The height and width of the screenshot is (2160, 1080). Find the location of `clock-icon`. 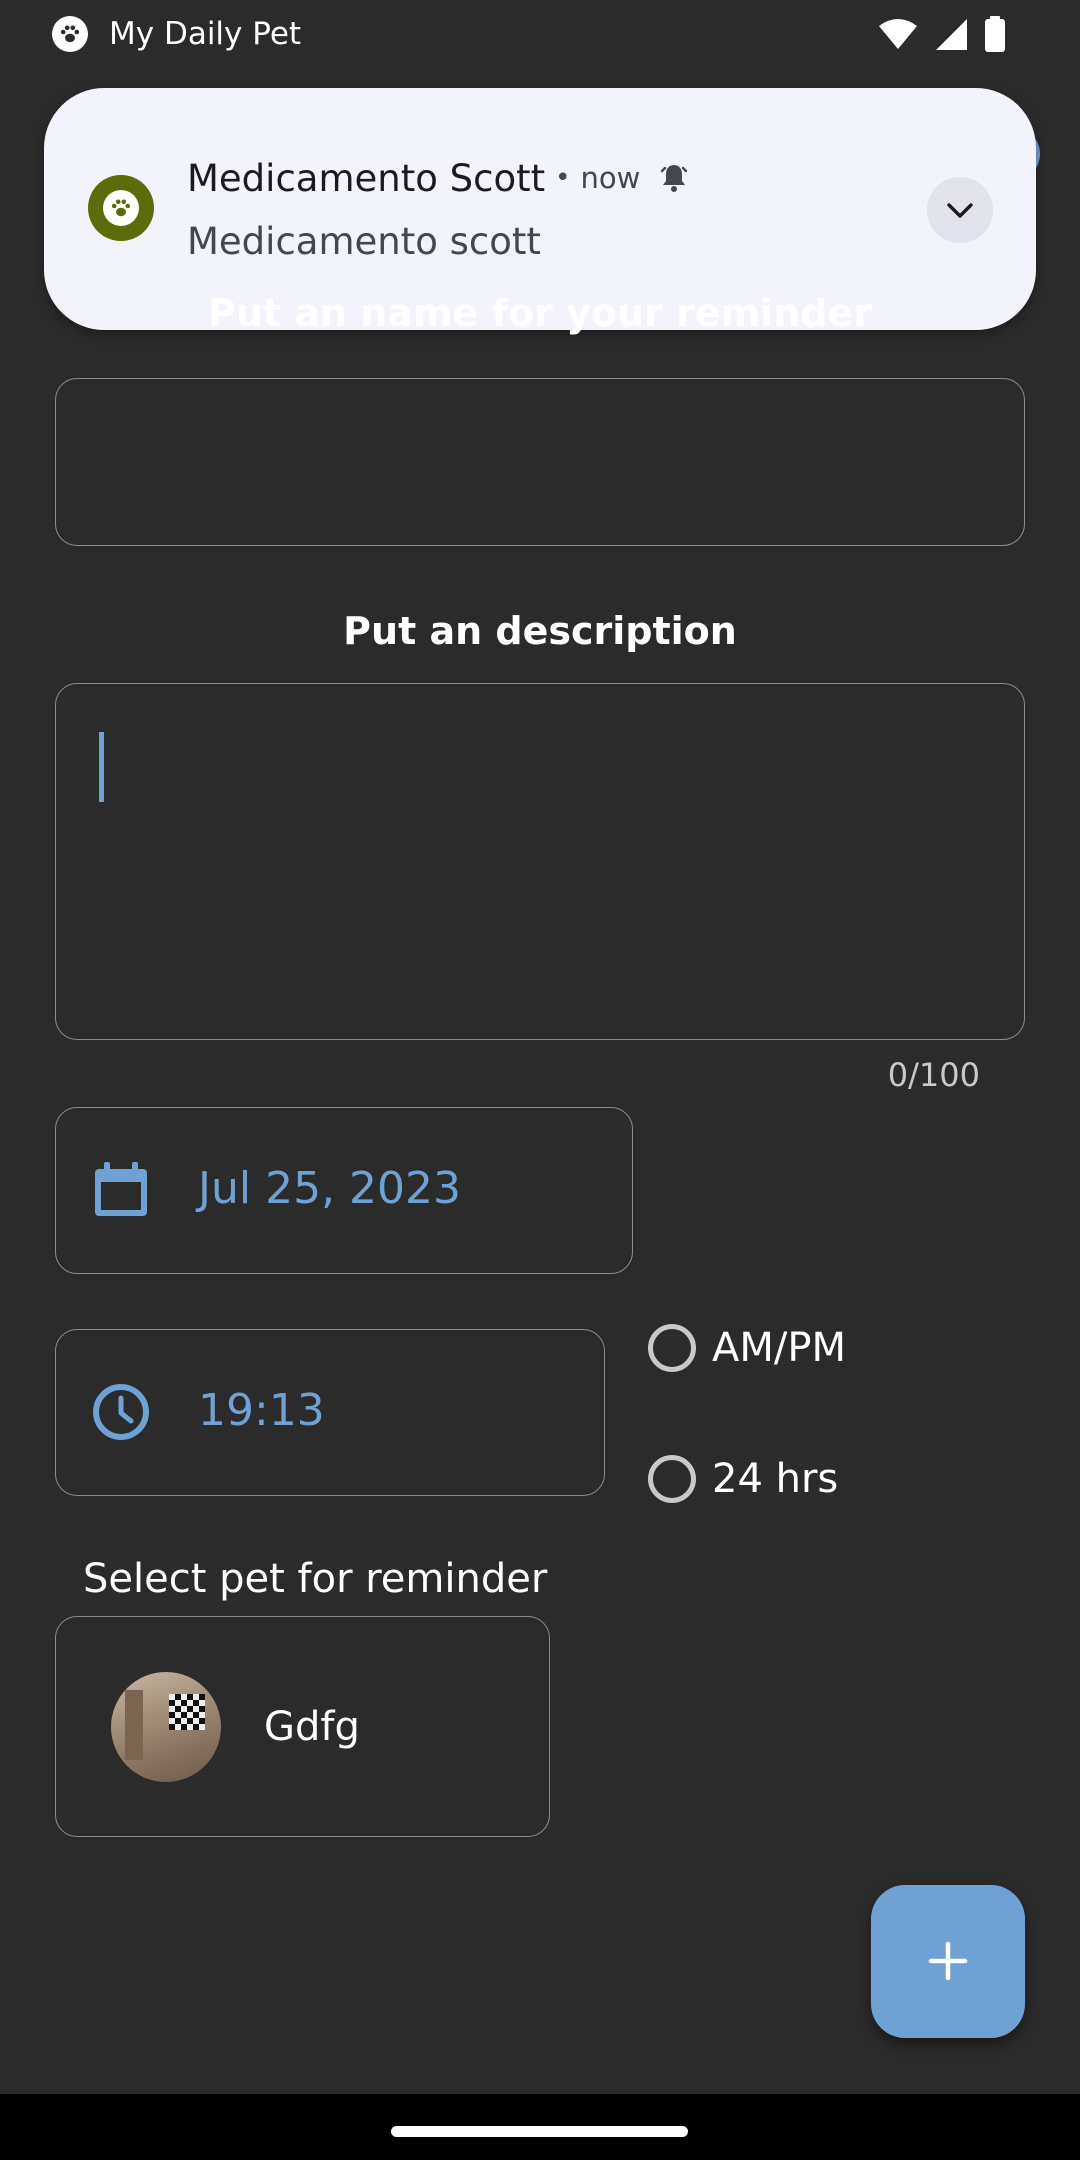

clock-icon is located at coordinates (121, 1412).